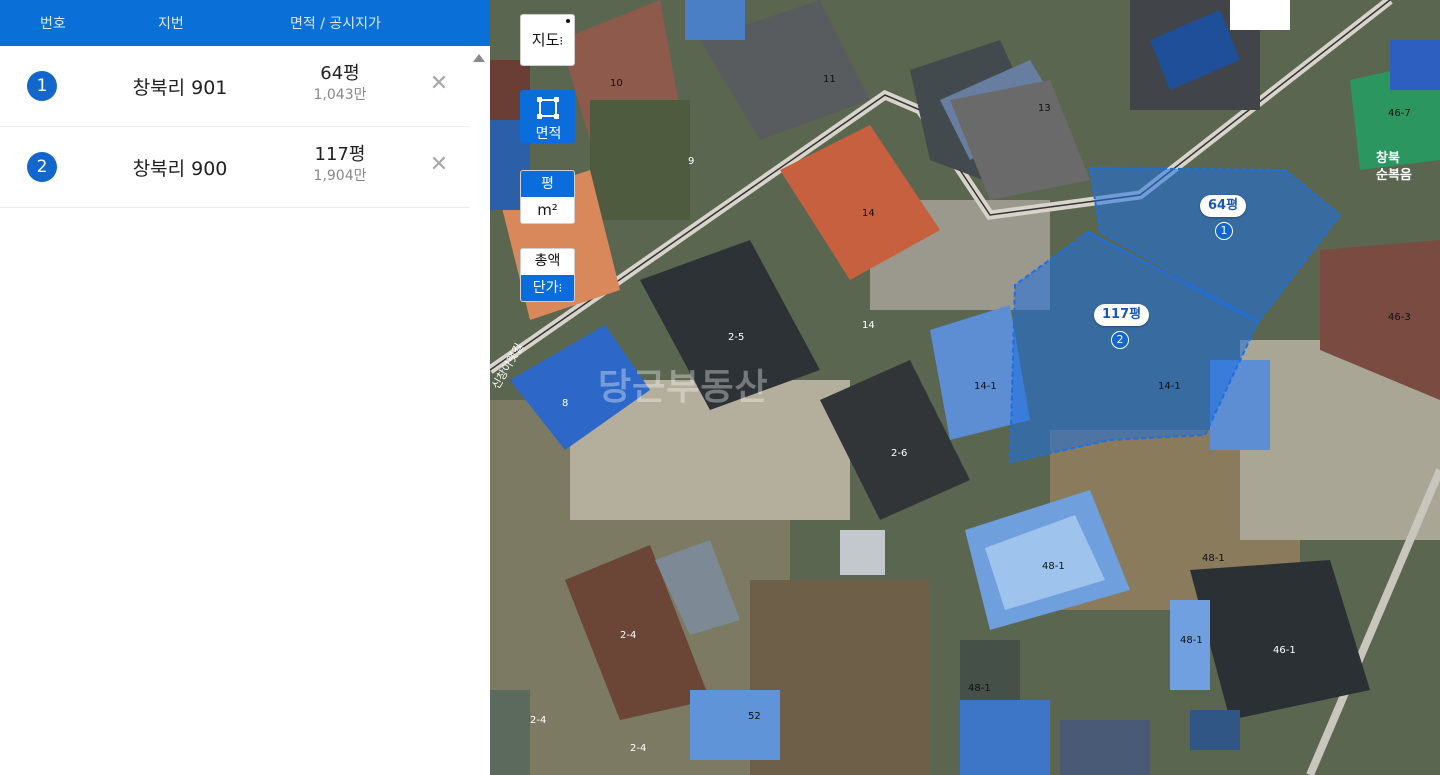 The image size is (1440, 775). I want to click on area-measure-label: 면적, so click(548, 134).